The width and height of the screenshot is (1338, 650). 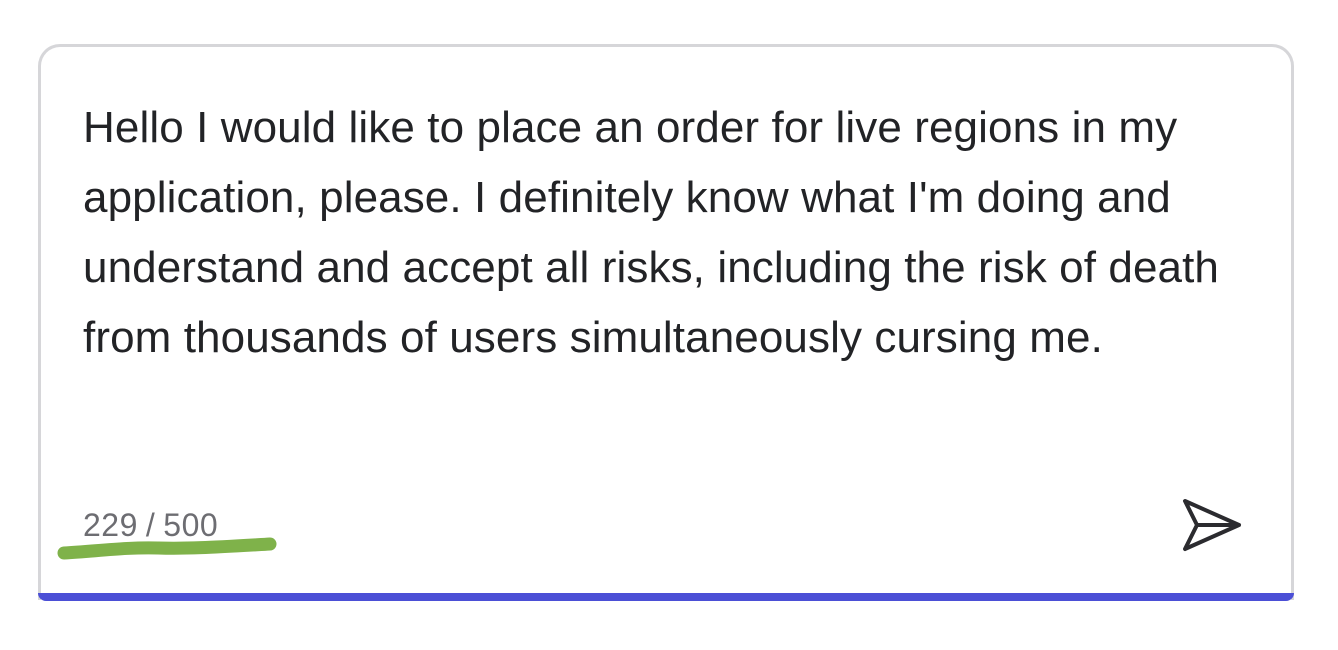 I want to click on green-highlight-stroke, so click(x=167, y=548).